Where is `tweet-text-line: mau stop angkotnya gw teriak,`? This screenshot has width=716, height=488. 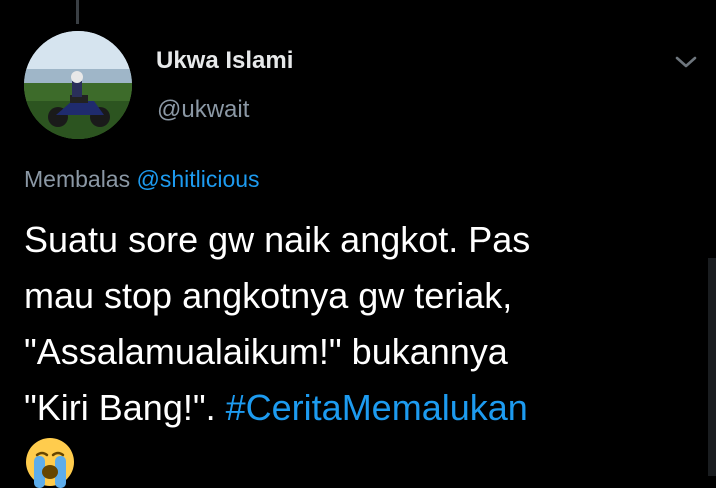
tweet-text-line: mau stop angkotnya gw teriak, is located at coordinates (268, 295).